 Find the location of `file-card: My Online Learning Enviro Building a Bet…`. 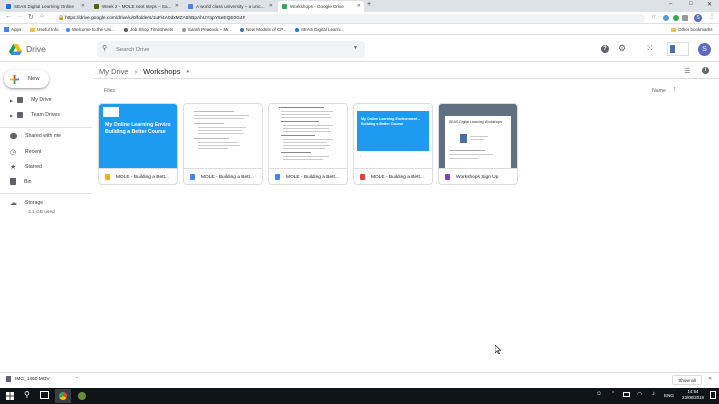

file-card: My Online Learning Enviro Building a Bet… is located at coordinates (138, 144).